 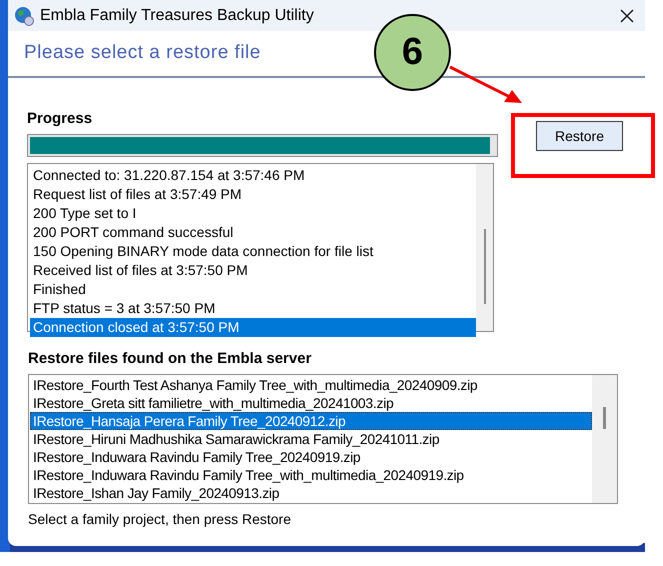 I want to click on log-line: Request list of files at 3:57:49 PM, so click(x=253, y=194).